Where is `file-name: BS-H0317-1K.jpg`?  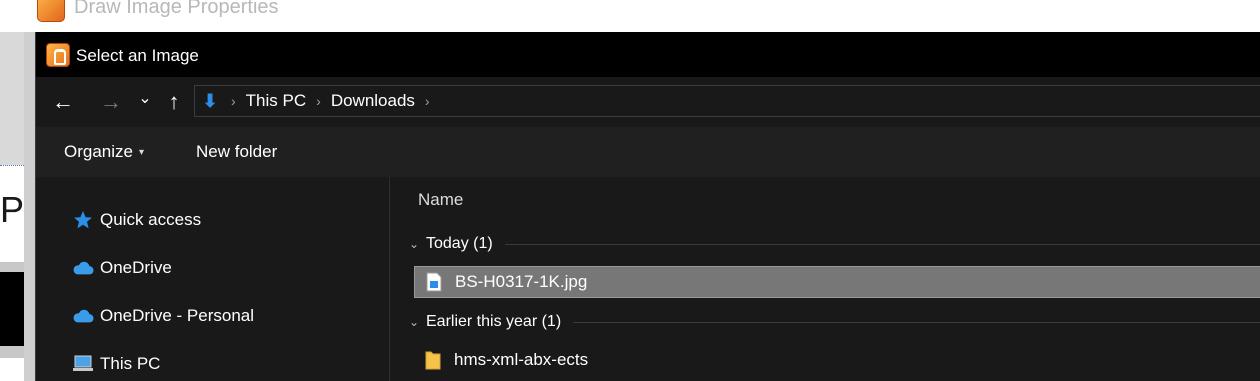
file-name: BS-H0317-1K.jpg is located at coordinates (521, 281).